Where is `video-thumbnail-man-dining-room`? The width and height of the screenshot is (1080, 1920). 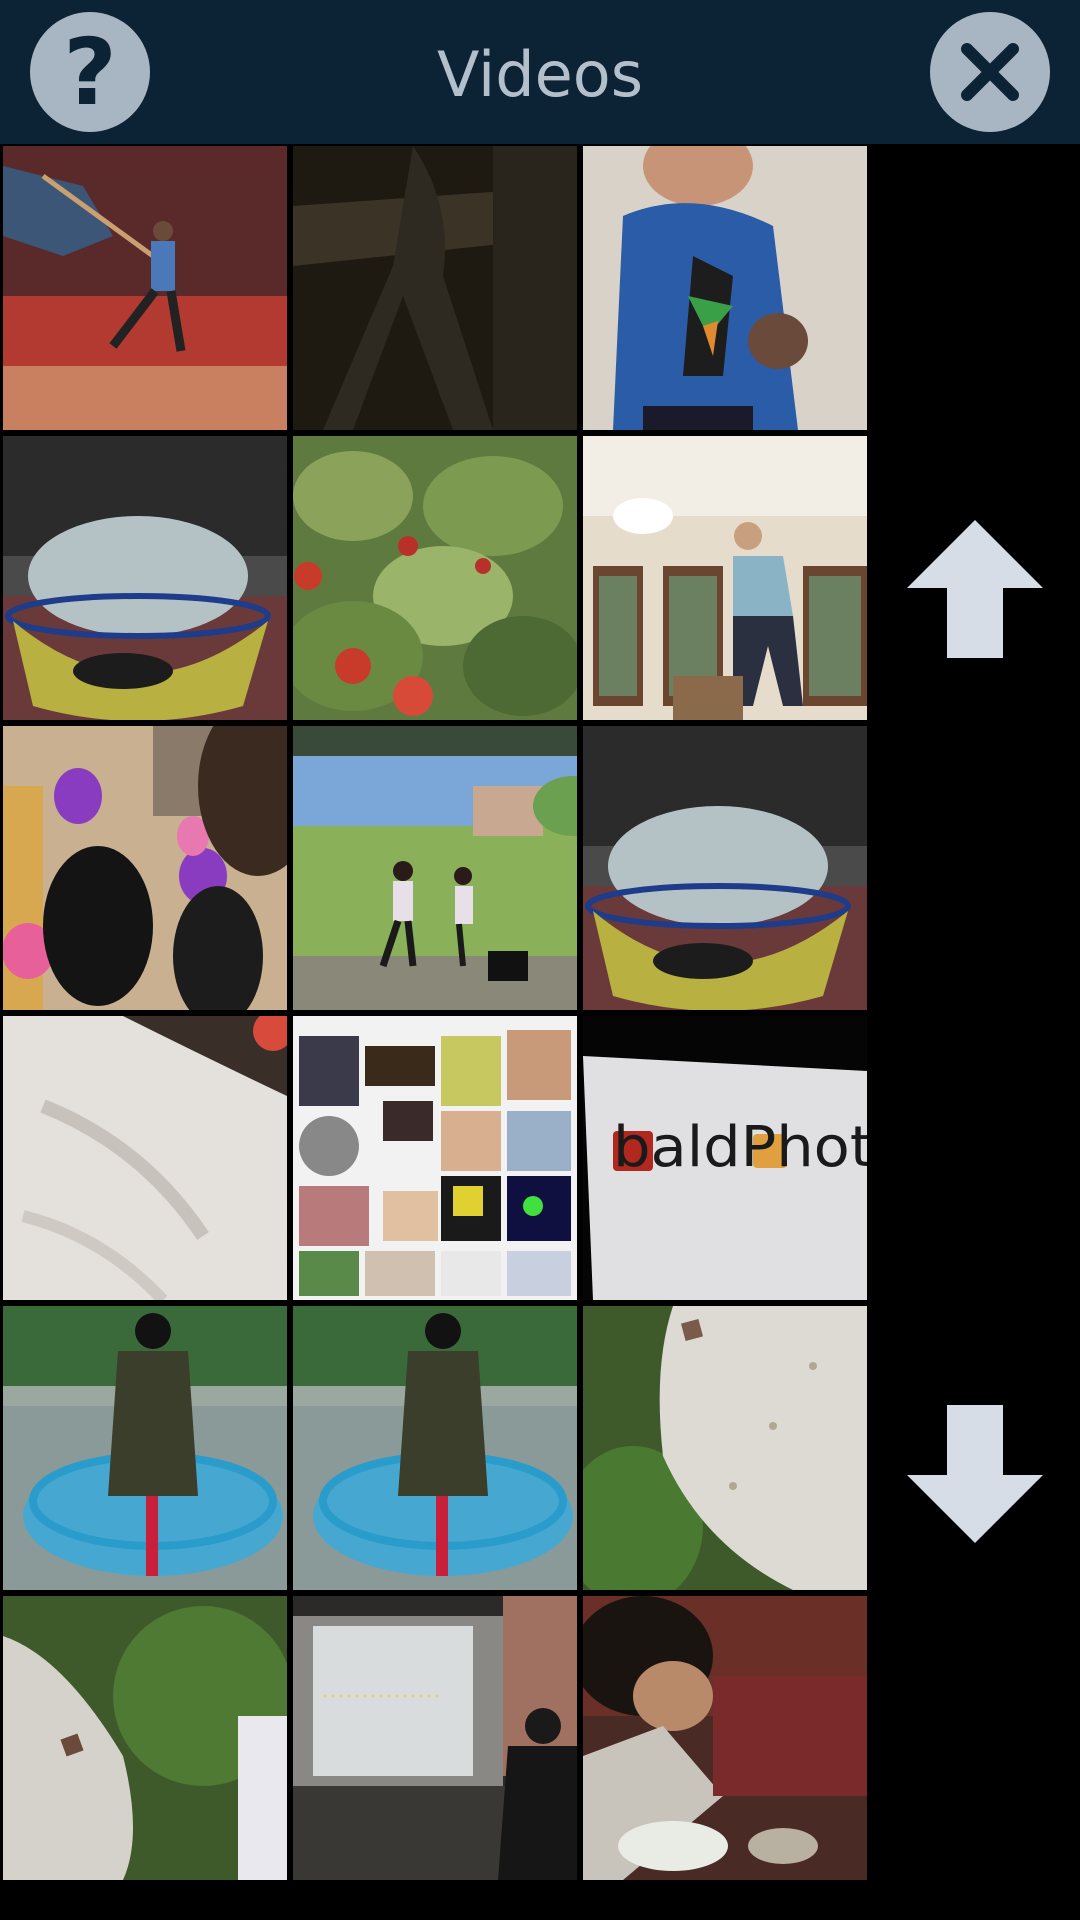
video-thumbnail-man-dining-room is located at coordinates (725, 578).